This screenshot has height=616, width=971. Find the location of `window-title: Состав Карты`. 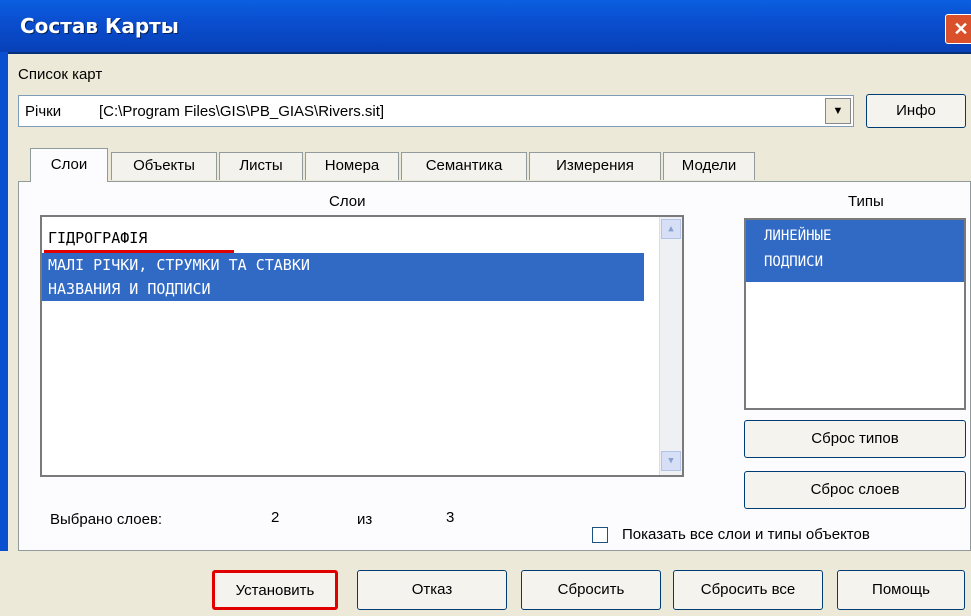

window-title: Состав Карты is located at coordinates (99, 26).